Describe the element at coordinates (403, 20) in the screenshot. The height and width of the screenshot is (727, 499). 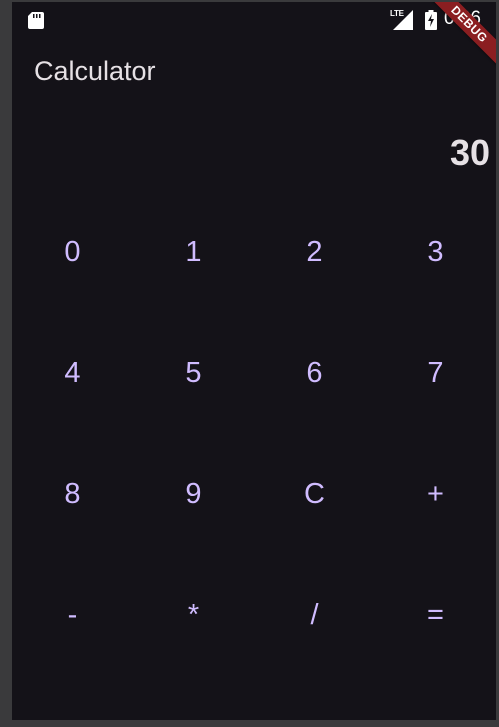
I see `cell-signal-icon` at that location.